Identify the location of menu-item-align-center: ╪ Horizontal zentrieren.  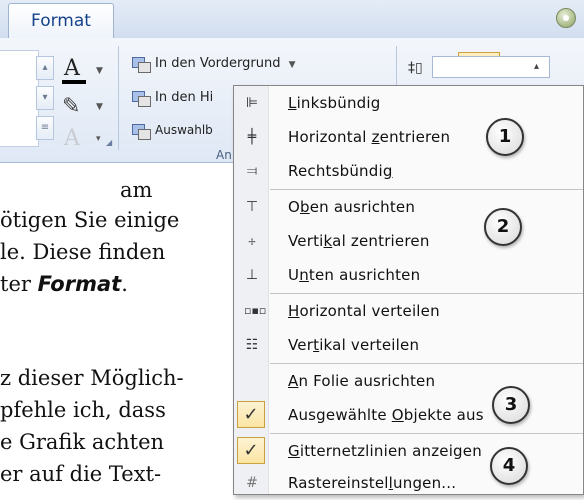
(408, 137).